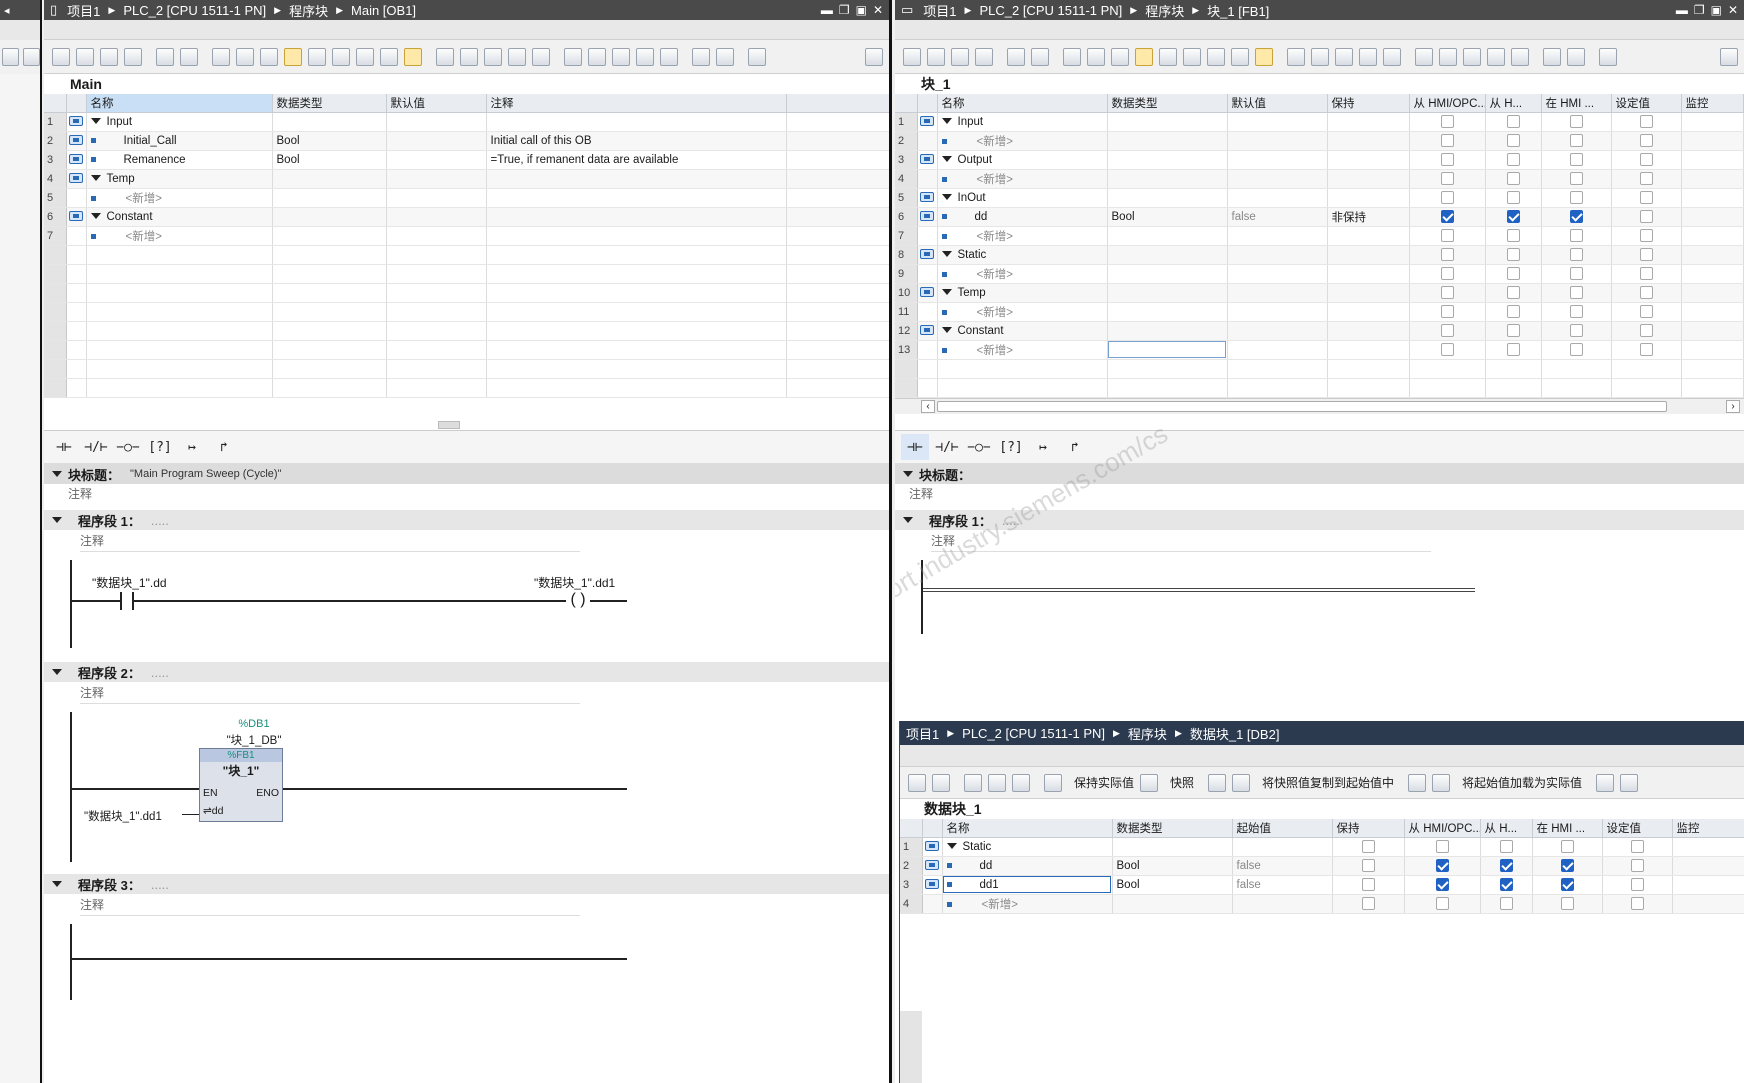 The image size is (1744, 1083). Describe the element at coordinates (179, 160) in the screenshot. I see `name-cell: Remanence` at that location.